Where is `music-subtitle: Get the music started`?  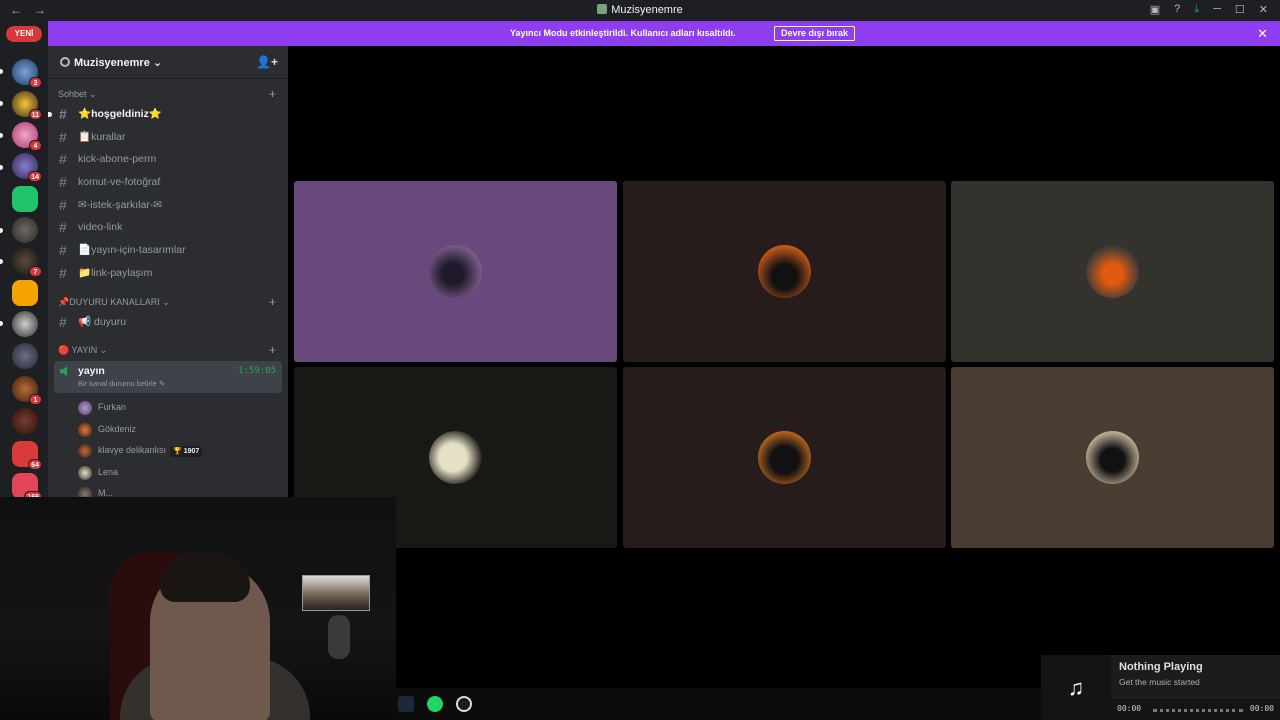
music-subtitle: Get the music started is located at coordinates (1159, 682).